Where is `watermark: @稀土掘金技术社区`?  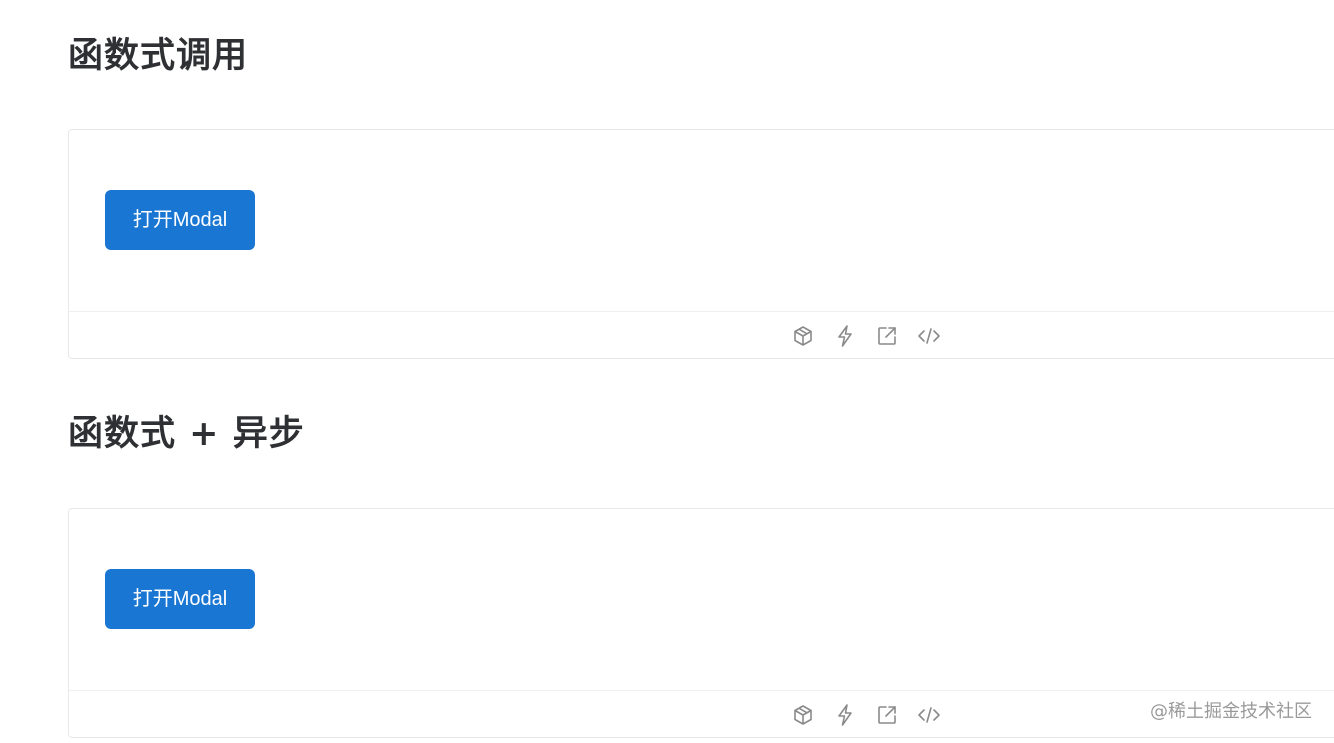 watermark: @稀土掘金技术社区 is located at coordinates (1231, 711).